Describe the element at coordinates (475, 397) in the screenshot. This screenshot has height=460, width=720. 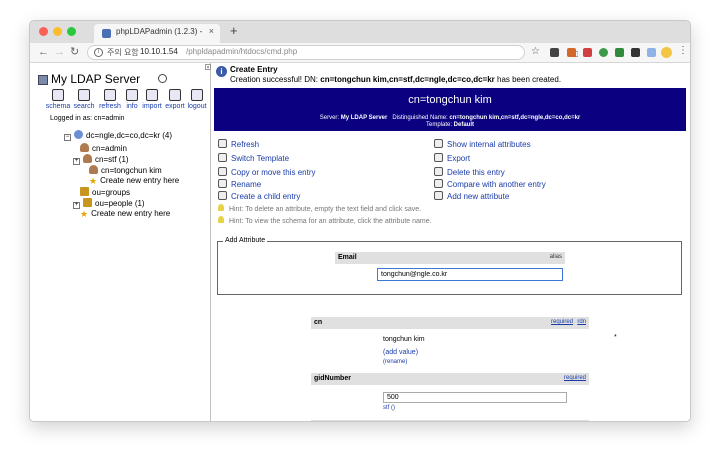
I see `gidnumber-input: 500` at that location.